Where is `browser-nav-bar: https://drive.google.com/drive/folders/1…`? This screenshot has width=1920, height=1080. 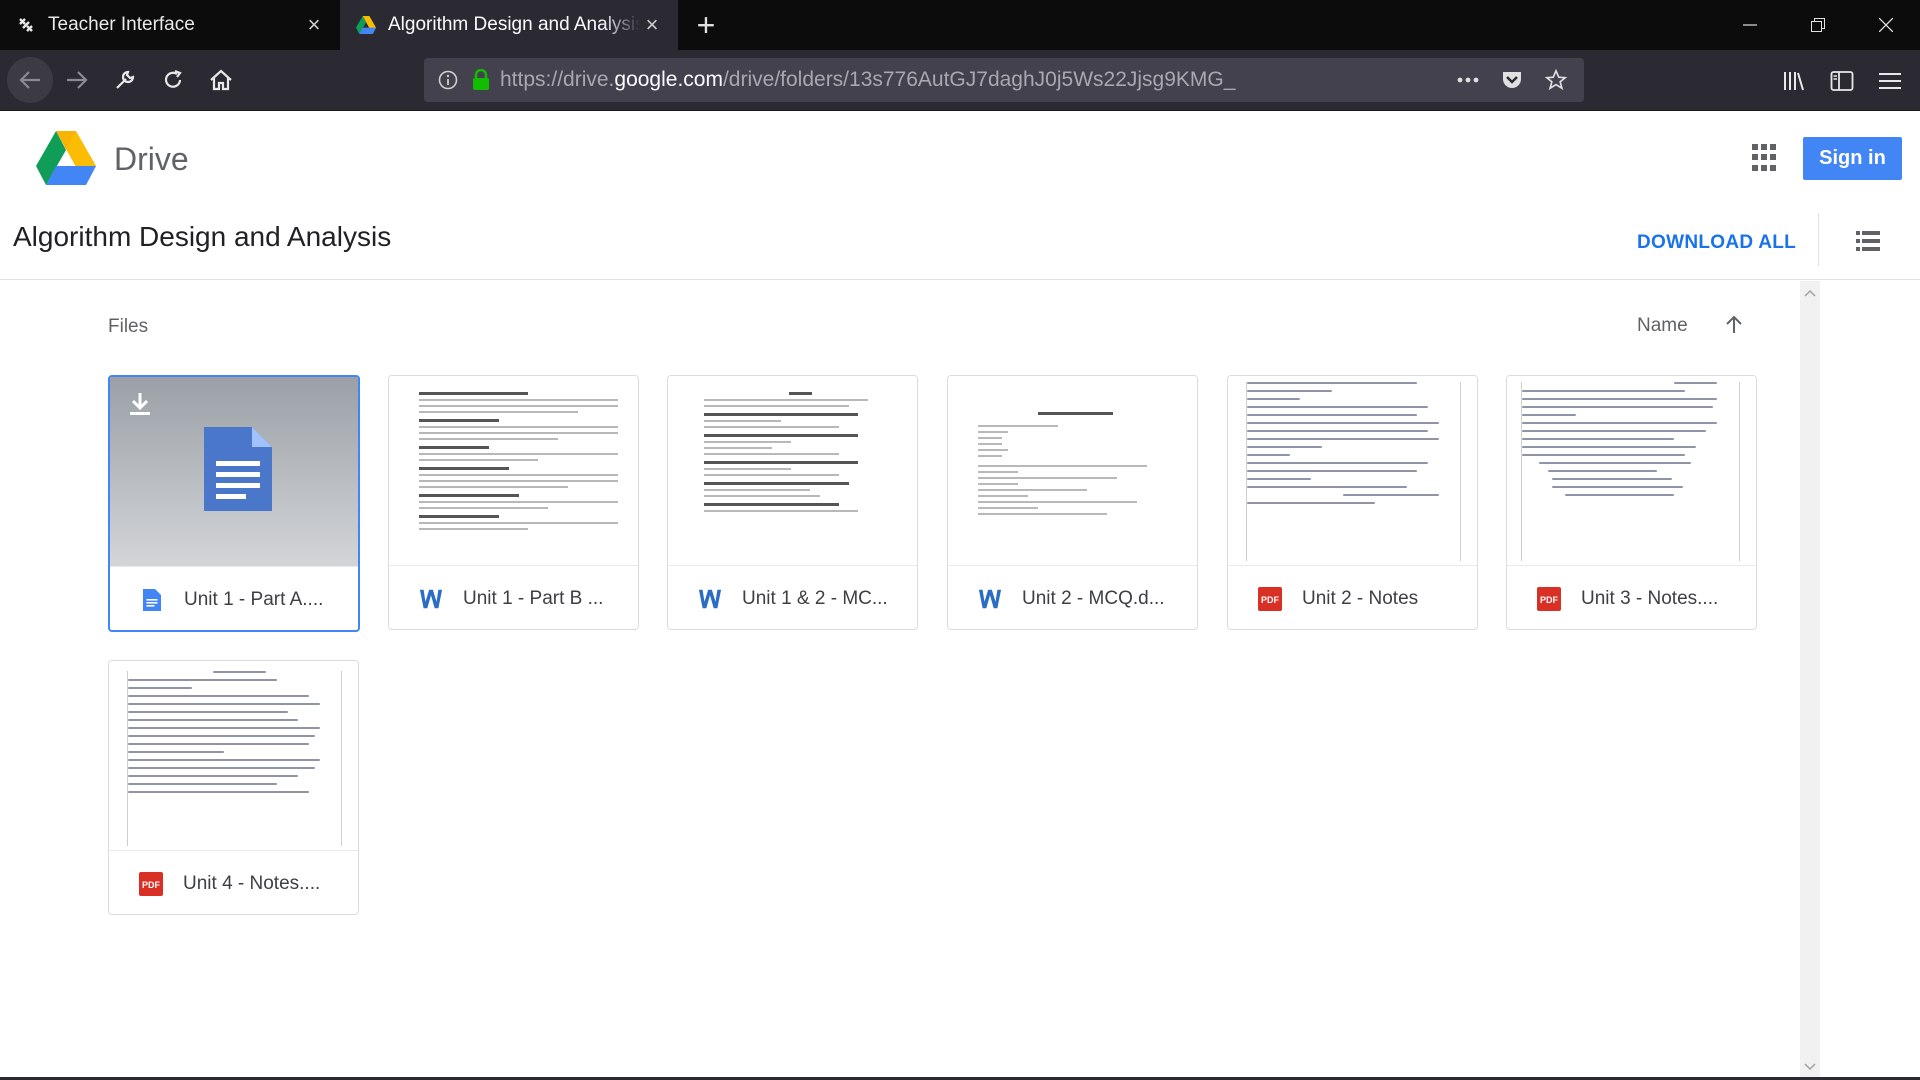 browser-nav-bar: https://drive.google.com/drive/folders/1… is located at coordinates (960, 80).